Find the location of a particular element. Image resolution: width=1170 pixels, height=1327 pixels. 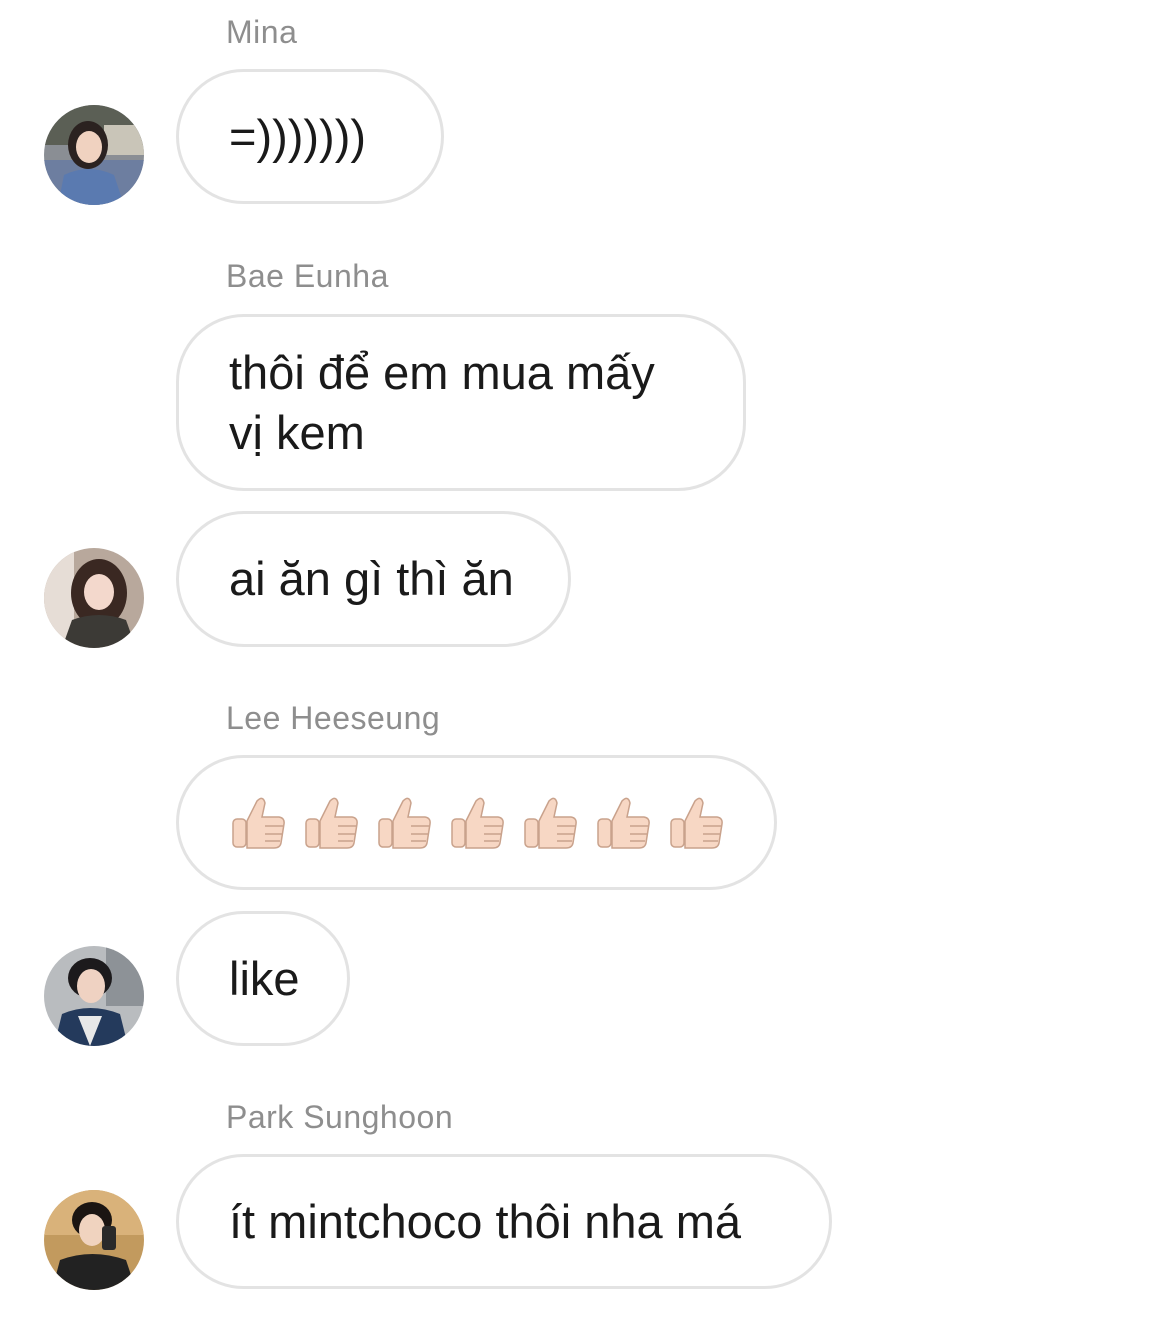

message-text: like is located at coordinates (264, 978).